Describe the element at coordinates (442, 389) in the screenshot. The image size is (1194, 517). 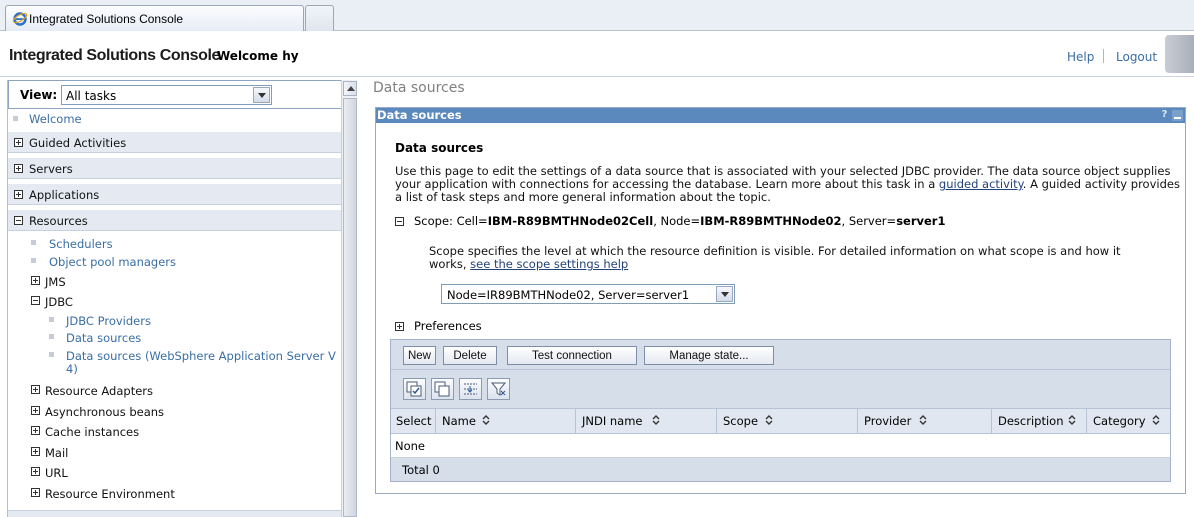
I see `deselect-all-icon` at that location.